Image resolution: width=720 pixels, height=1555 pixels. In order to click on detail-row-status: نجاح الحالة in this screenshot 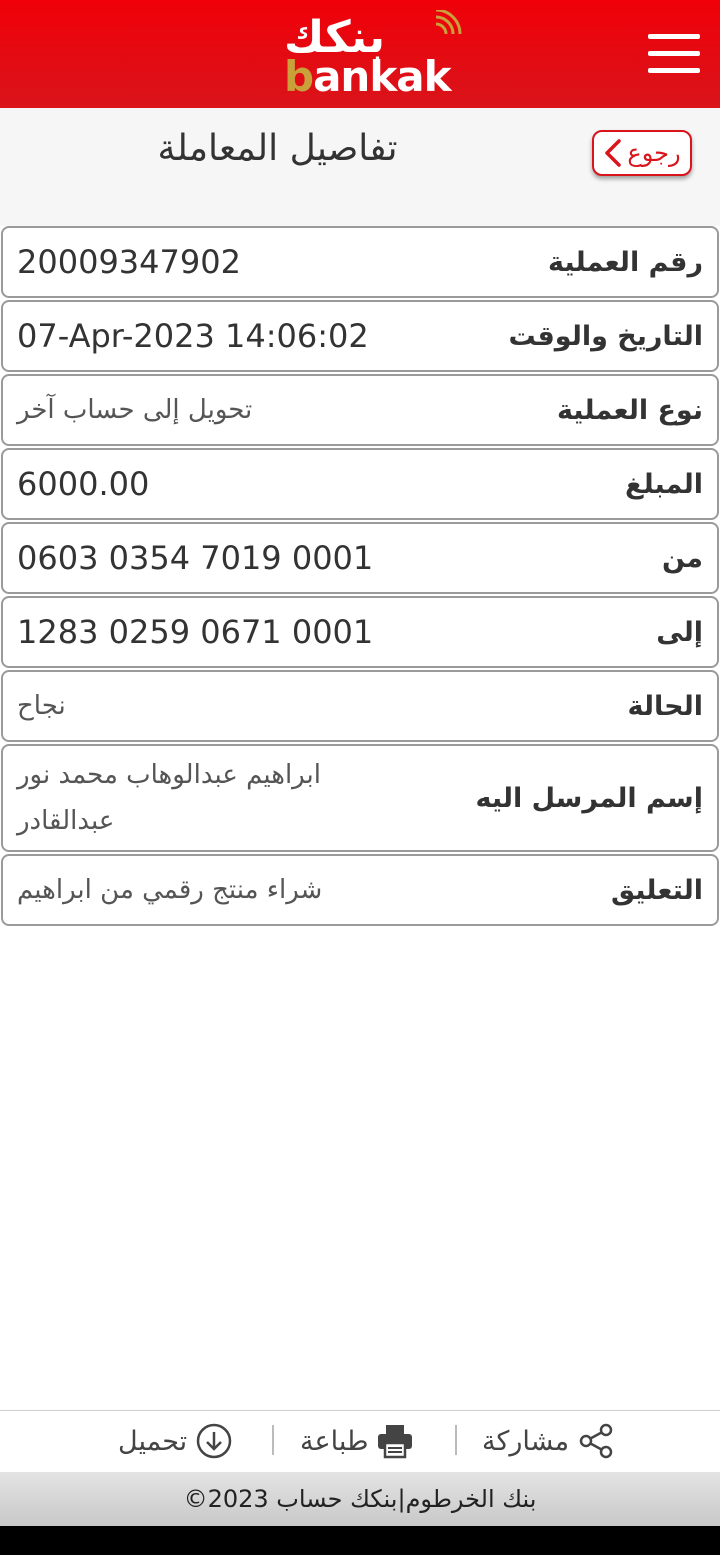, I will do `click(360, 706)`.